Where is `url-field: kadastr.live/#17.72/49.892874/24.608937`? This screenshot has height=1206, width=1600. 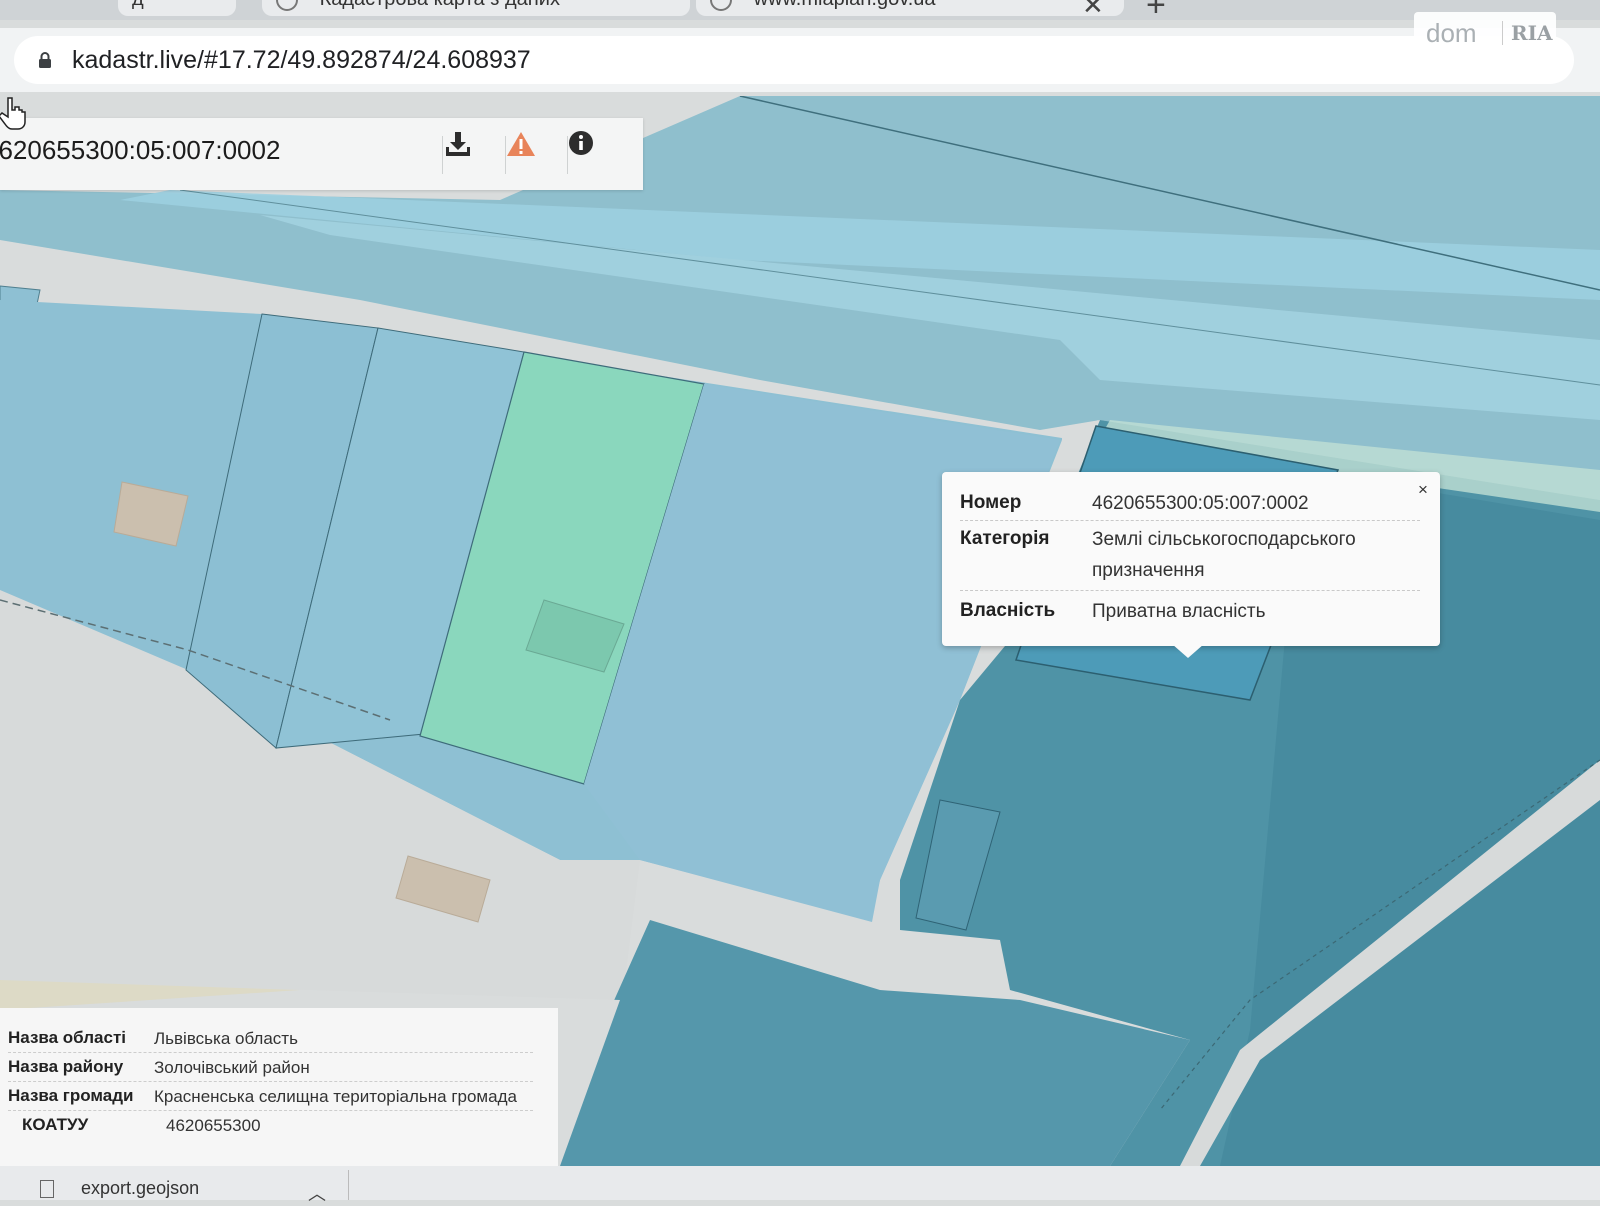
url-field: kadastr.live/#17.72/49.892874/24.608937 is located at coordinates (794, 60).